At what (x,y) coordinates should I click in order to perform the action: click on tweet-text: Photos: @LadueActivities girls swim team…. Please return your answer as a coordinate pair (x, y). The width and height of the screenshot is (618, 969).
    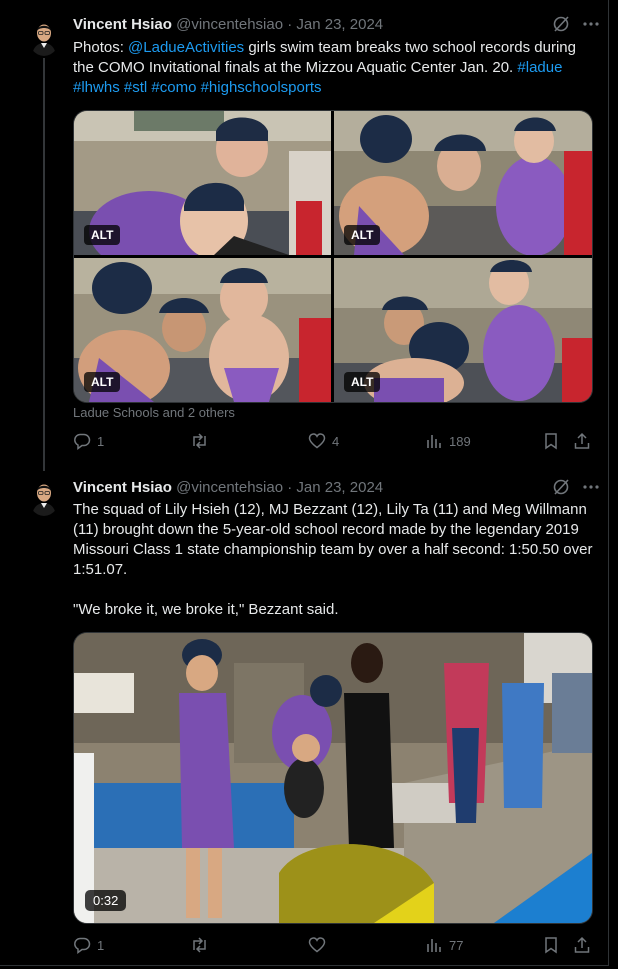
    Looking at the image, I should click on (335, 68).